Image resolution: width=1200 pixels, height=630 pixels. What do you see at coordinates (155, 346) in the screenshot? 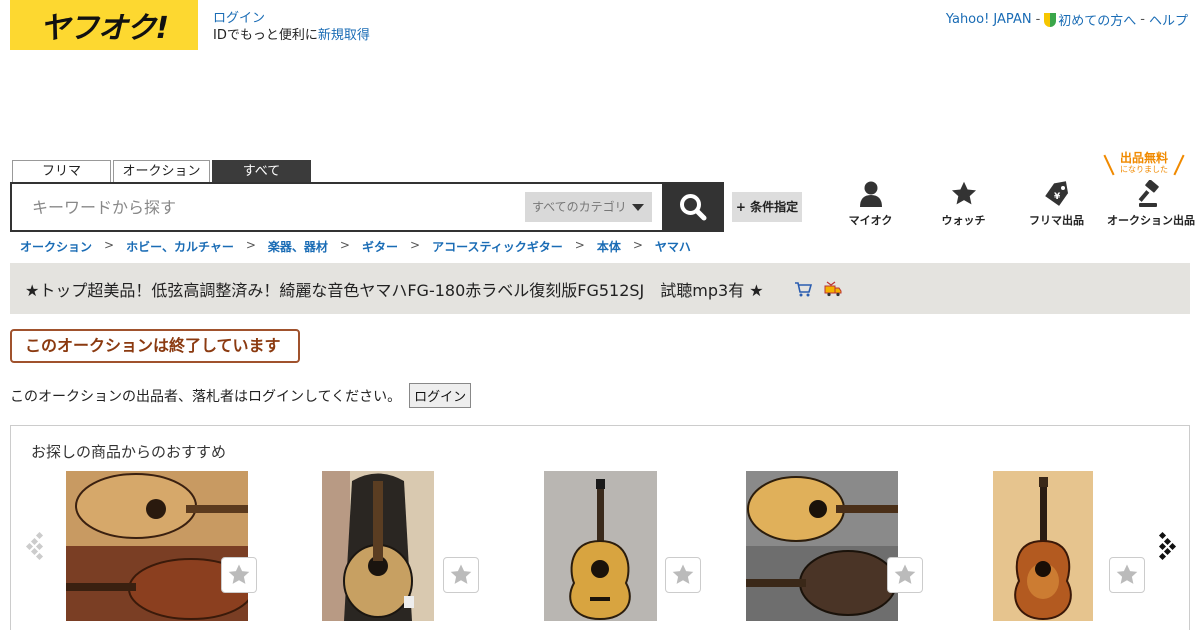
I see `auction-ended-notice: このオークションは終了しています` at bounding box center [155, 346].